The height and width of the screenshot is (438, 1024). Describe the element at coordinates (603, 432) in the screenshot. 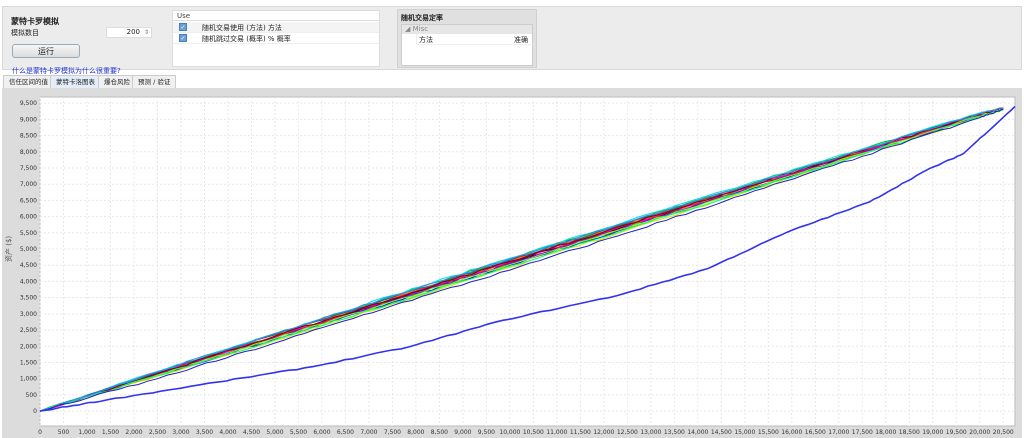

I see `x-tick-label: 12,000` at that location.